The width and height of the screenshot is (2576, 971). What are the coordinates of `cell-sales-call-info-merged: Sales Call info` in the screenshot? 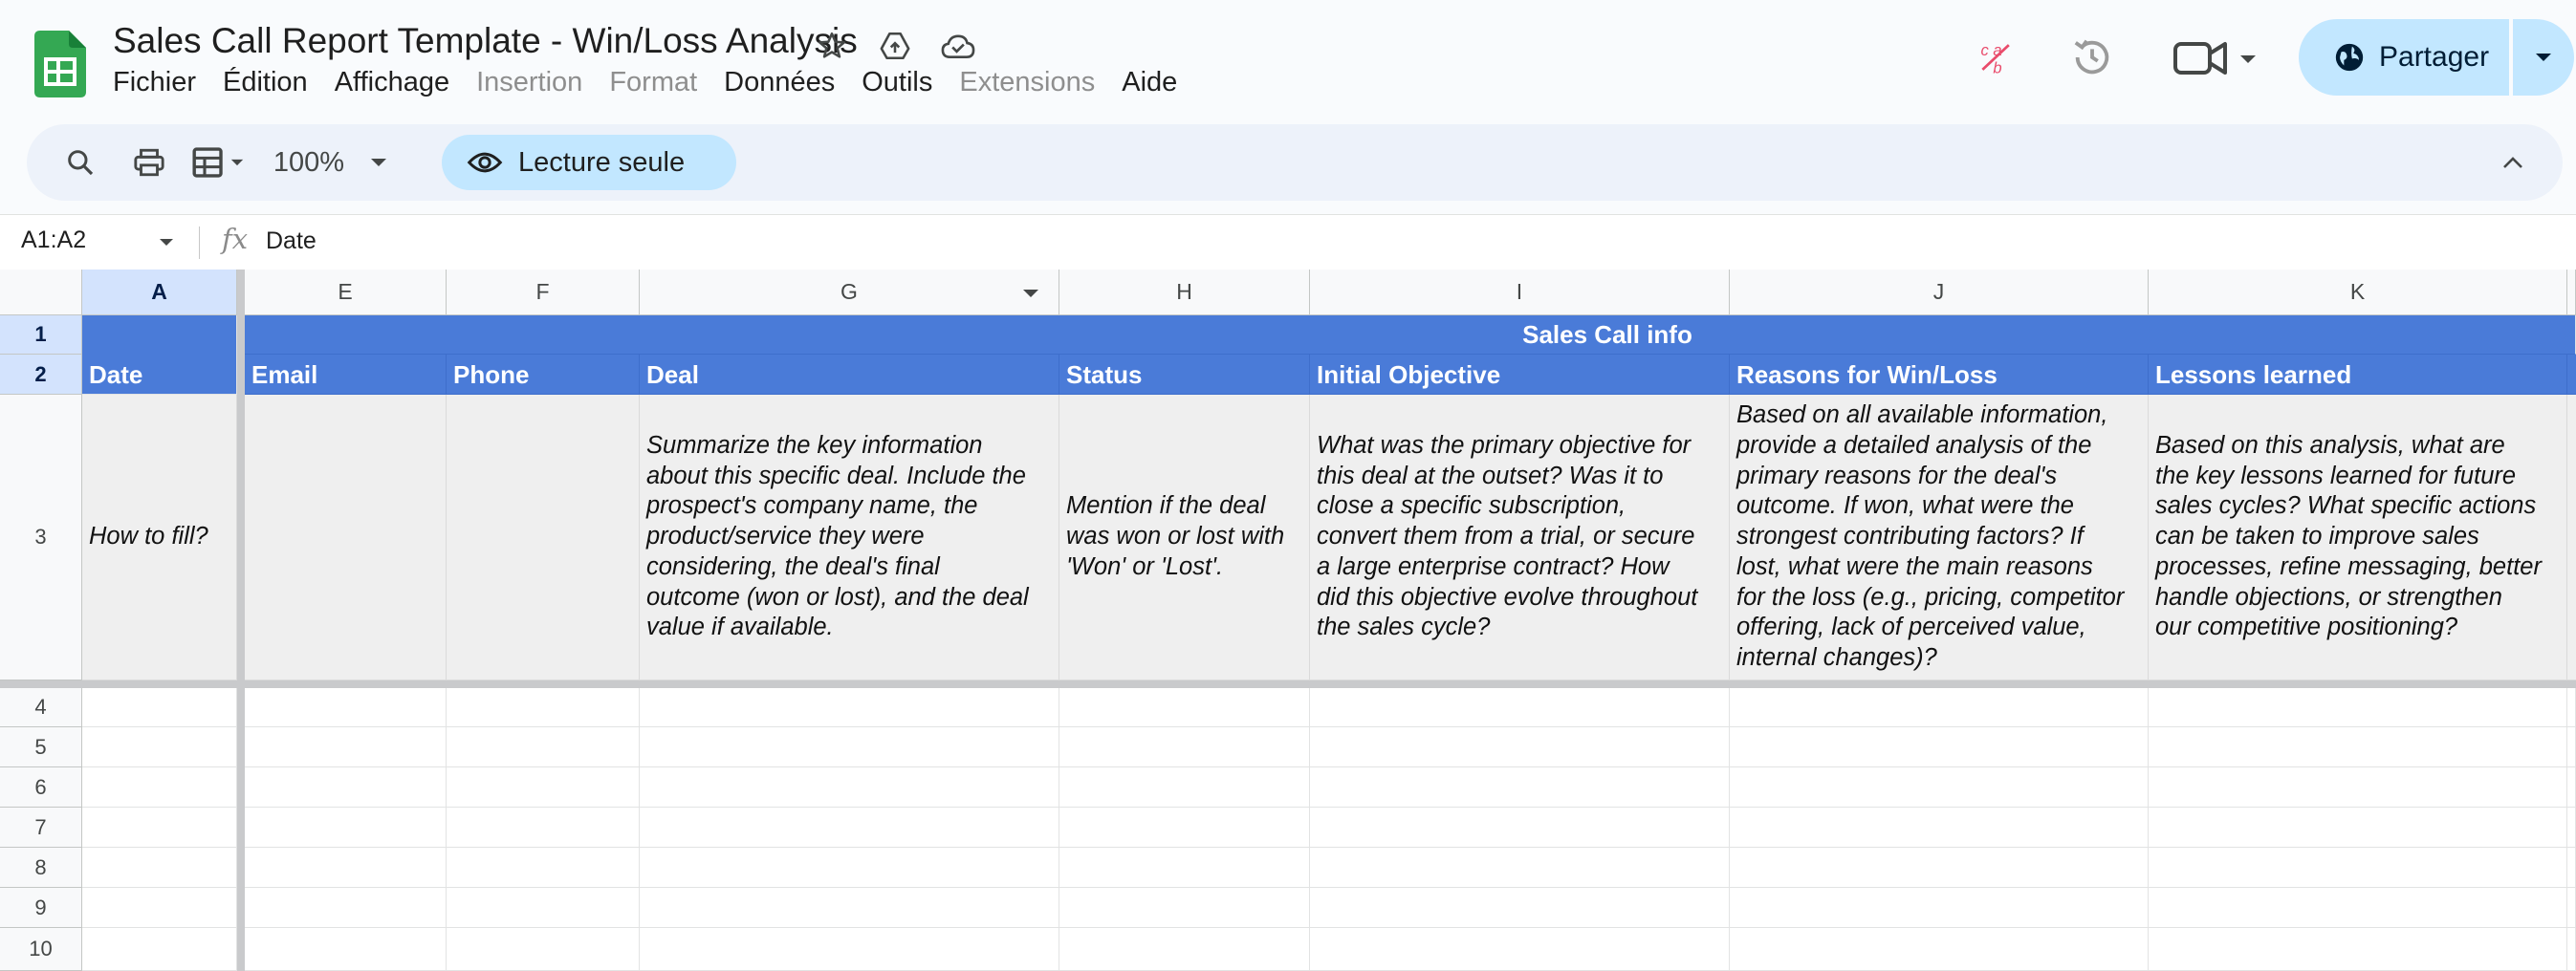 It's located at (1608, 335).